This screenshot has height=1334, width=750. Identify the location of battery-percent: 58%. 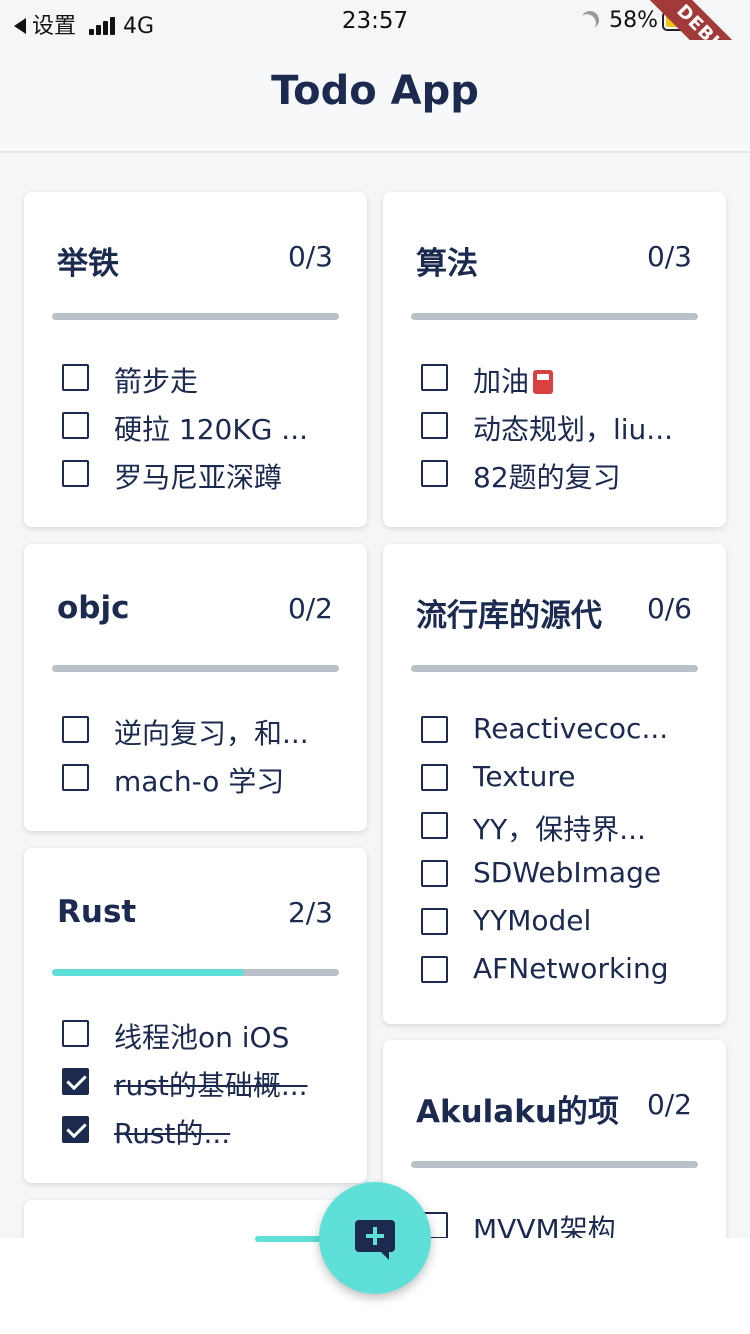
(633, 20).